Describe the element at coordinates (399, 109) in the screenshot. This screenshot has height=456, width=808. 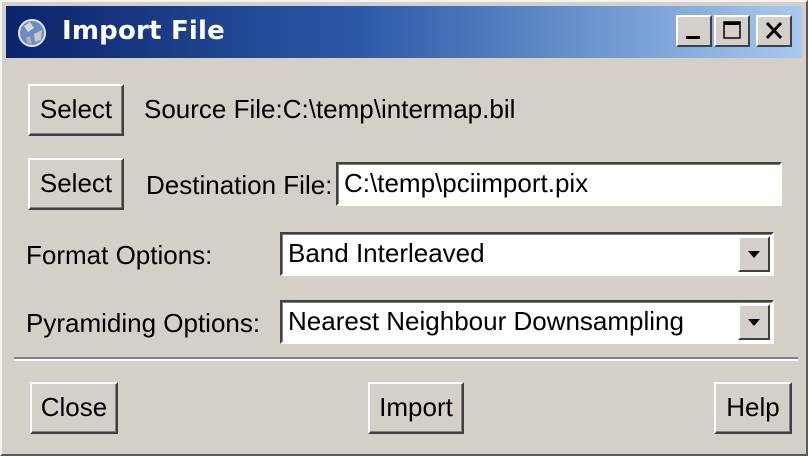
I see `source-file-path: C:\temp\intermap.bil` at that location.